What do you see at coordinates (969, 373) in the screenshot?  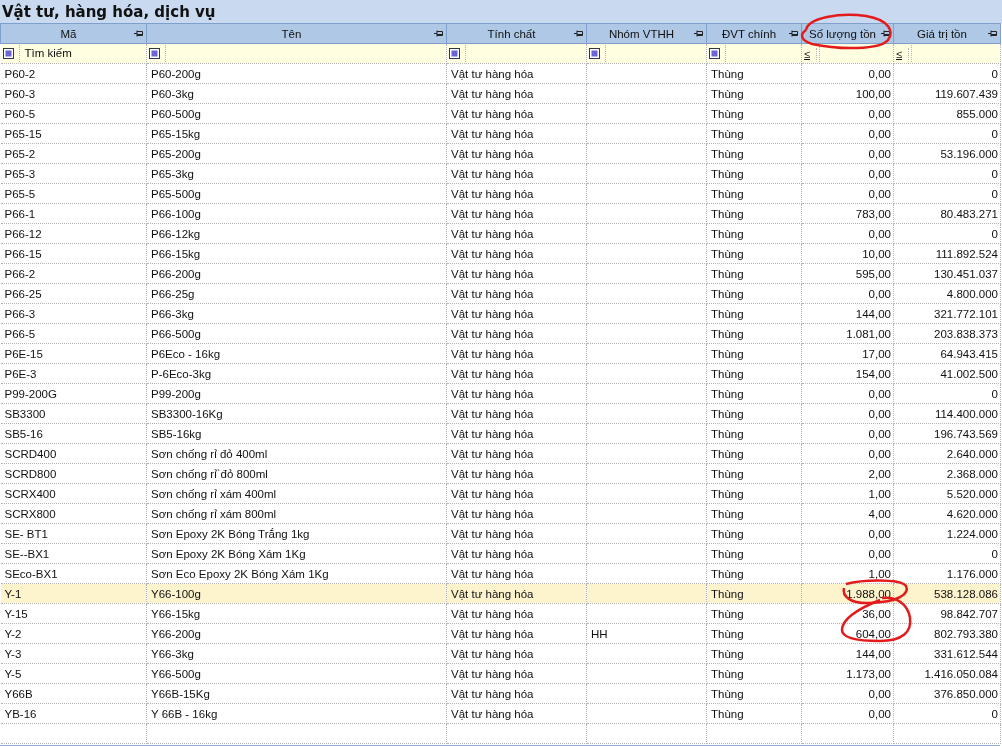 I see `table-cell: 41.002.500` at bounding box center [969, 373].